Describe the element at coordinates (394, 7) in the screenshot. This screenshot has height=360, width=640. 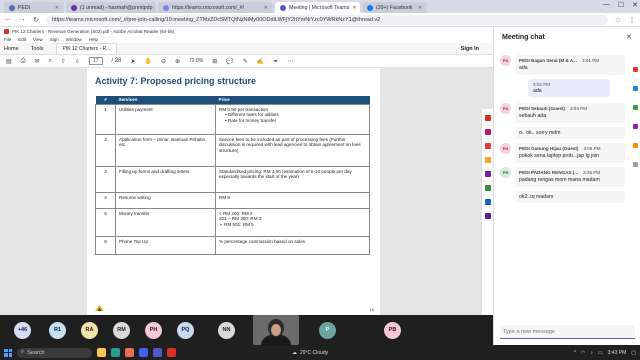
I see `browser-tab: (20+) Facebook ✕` at that location.